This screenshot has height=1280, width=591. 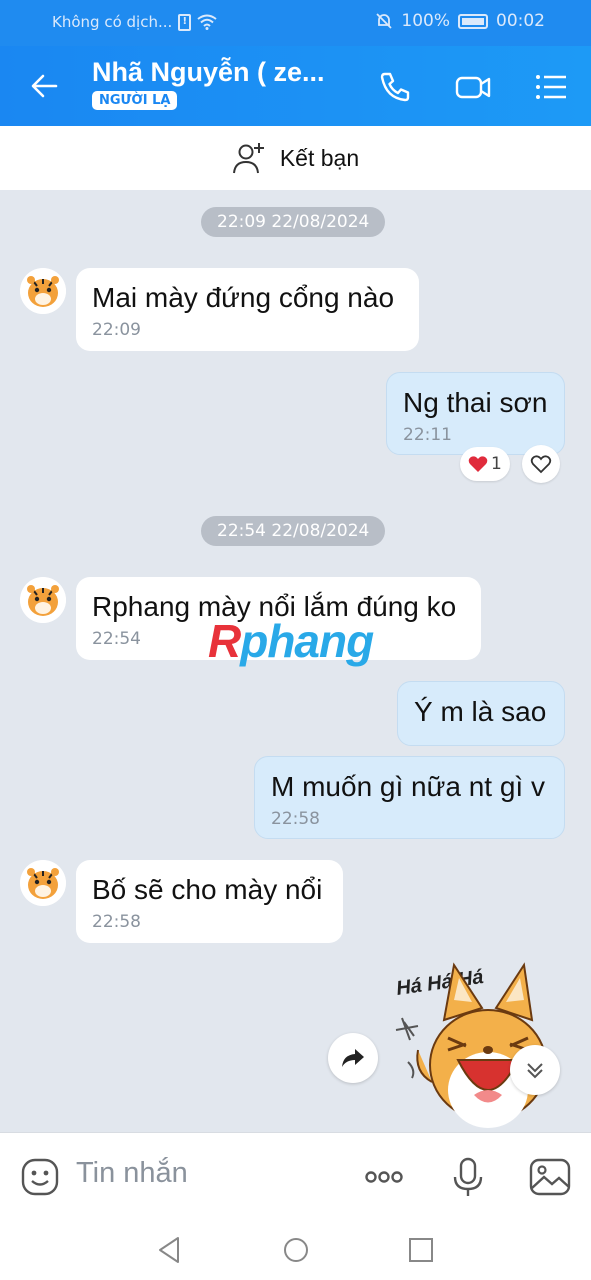 I want to click on date-divider: 22:09 22/08/2024, so click(x=293, y=222).